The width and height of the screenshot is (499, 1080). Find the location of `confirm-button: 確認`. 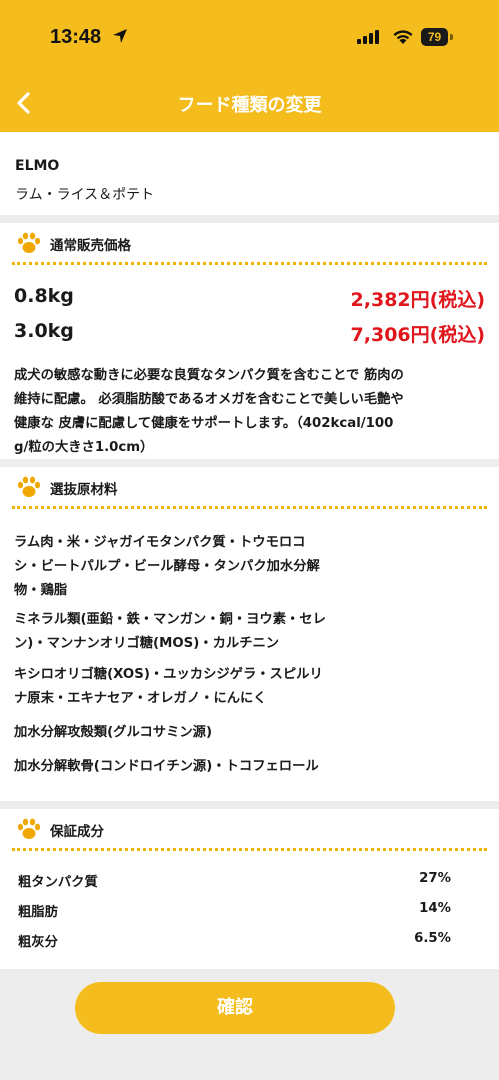

confirm-button: 確認 is located at coordinates (235, 1008).